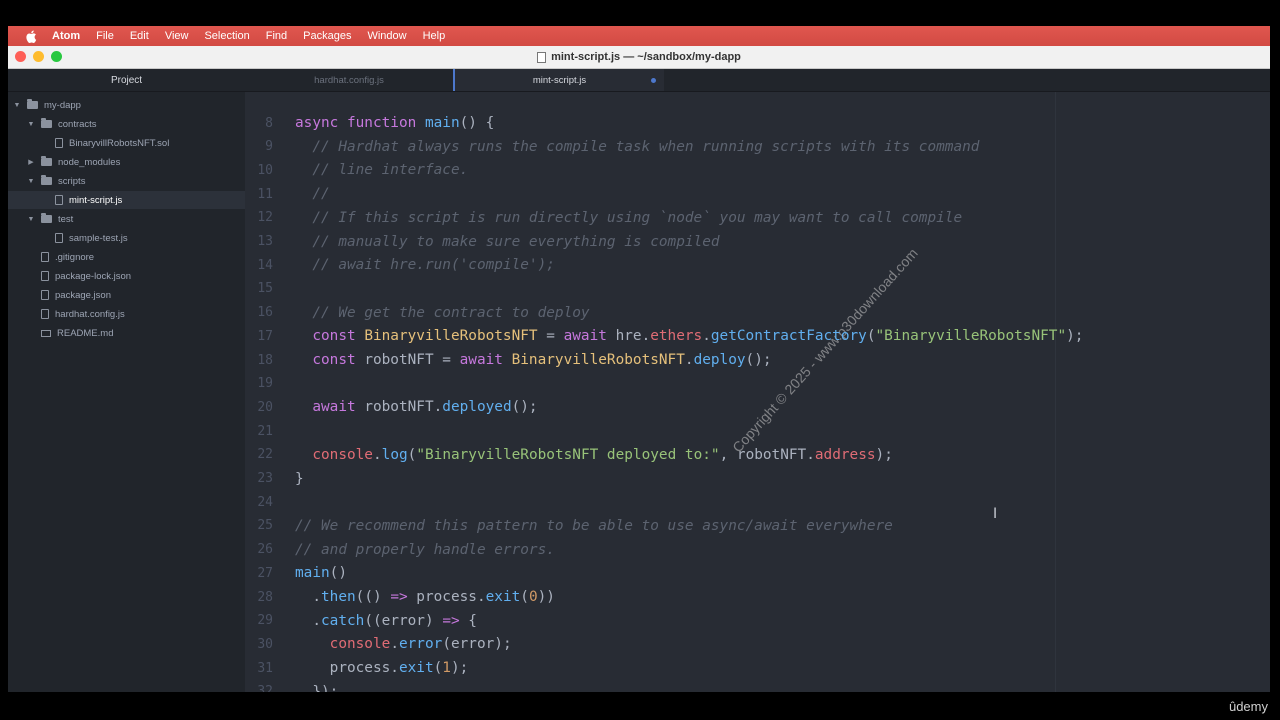 This screenshot has height=720, width=1280. Describe the element at coordinates (558, 80) in the screenshot. I see `tab-mint-script: mint-script.js` at that location.